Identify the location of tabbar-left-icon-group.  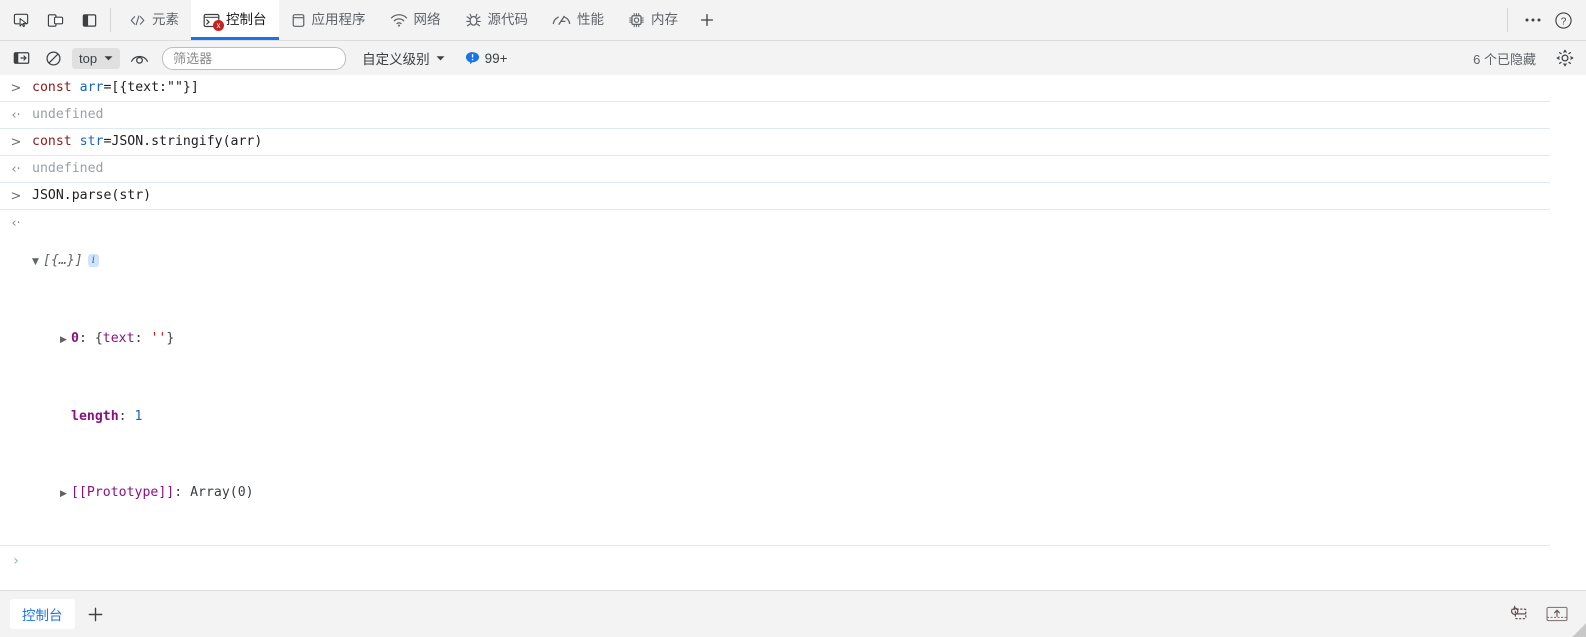
(54, 20).